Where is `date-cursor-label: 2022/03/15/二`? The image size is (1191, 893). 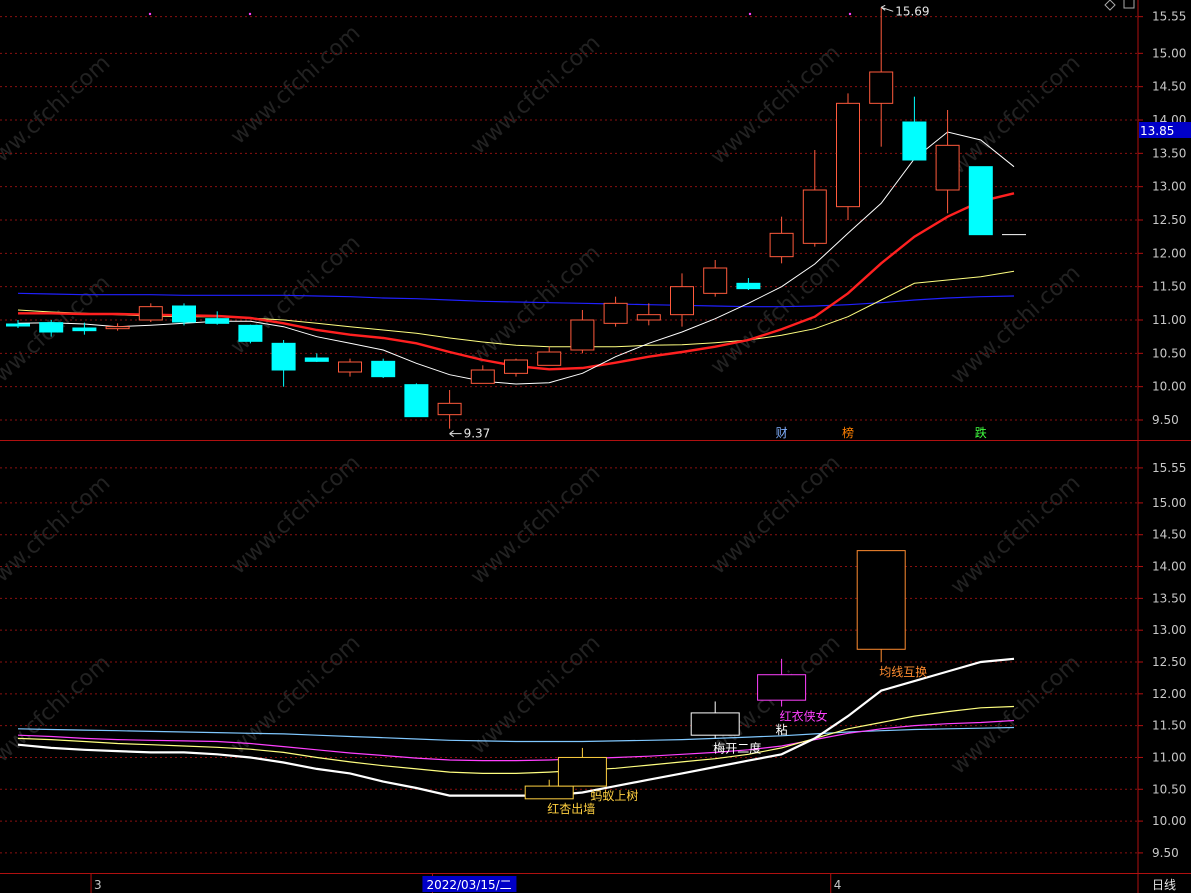
date-cursor-label: 2022/03/15/二 is located at coordinates (468, 885).